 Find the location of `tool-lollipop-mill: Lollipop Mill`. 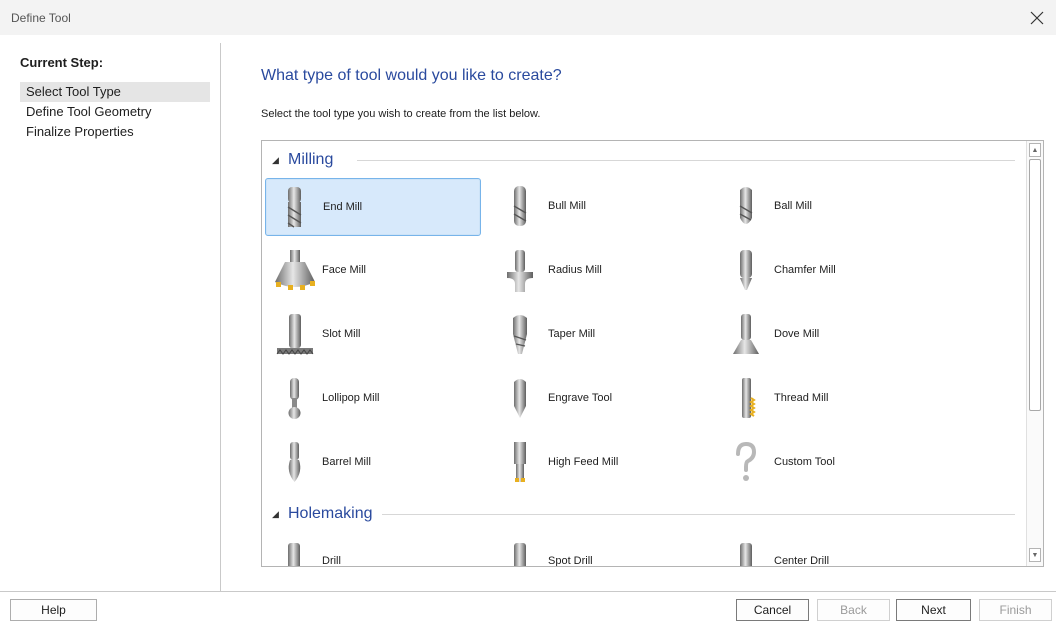

tool-lollipop-mill: Lollipop Mill is located at coordinates (373, 399).